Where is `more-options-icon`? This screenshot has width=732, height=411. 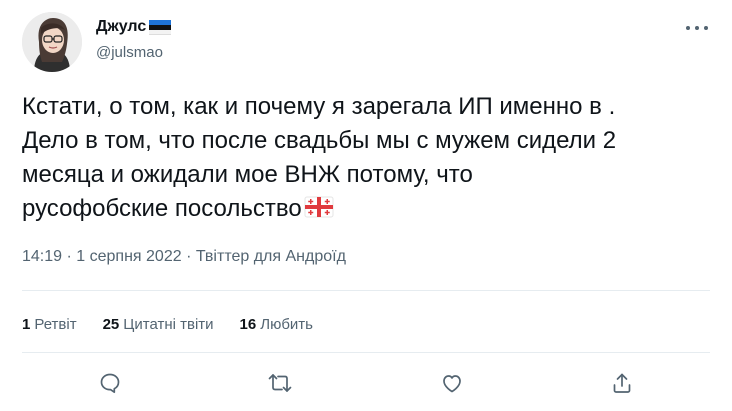
more-options-icon is located at coordinates (697, 28).